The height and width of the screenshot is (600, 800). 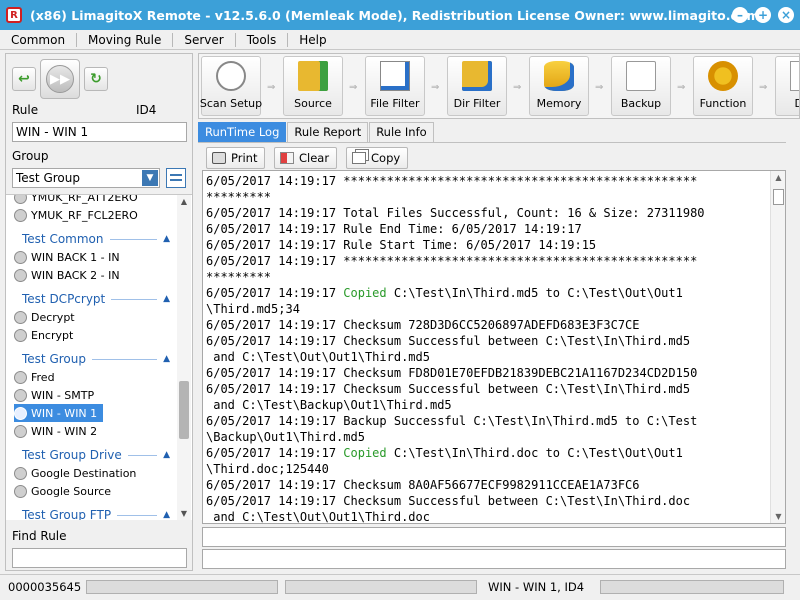 What do you see at coordinates (641, 76) in the screenshot?
I see `backup-document-icon` at bounding box center [641, 76].